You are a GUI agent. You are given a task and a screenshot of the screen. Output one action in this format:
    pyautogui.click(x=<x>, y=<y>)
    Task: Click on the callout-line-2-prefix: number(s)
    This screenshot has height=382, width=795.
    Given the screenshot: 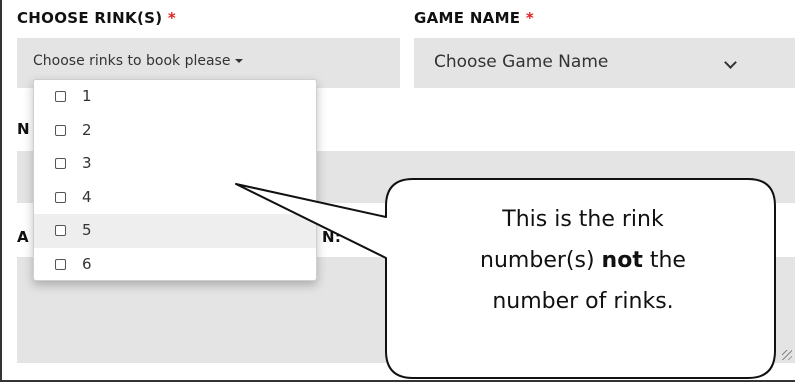 What is the action you would take?
    pyautogui.click(x=537, y=260)
    